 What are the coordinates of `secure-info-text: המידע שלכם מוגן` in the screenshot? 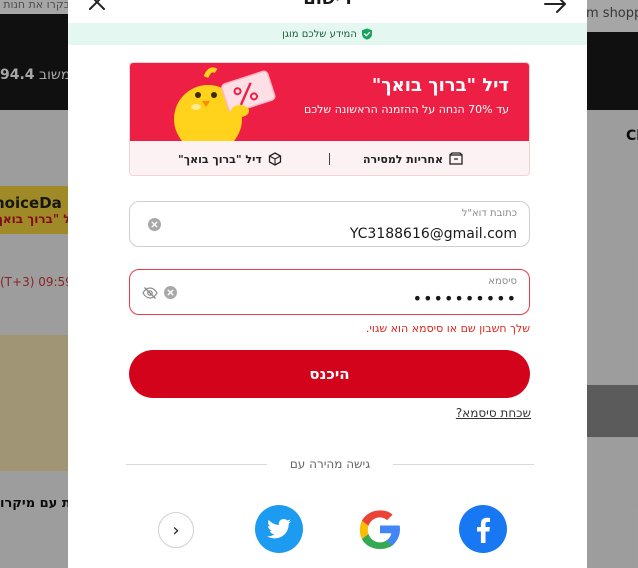 It's located at (319, 34).